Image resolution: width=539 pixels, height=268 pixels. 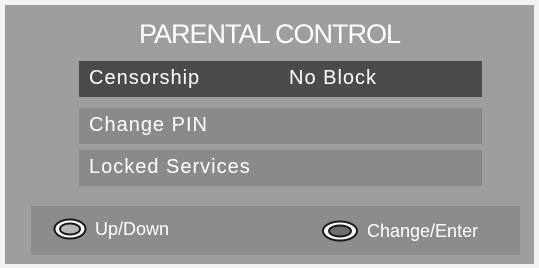 I want to click on enter-button-icon, so click(x=340, y=231).